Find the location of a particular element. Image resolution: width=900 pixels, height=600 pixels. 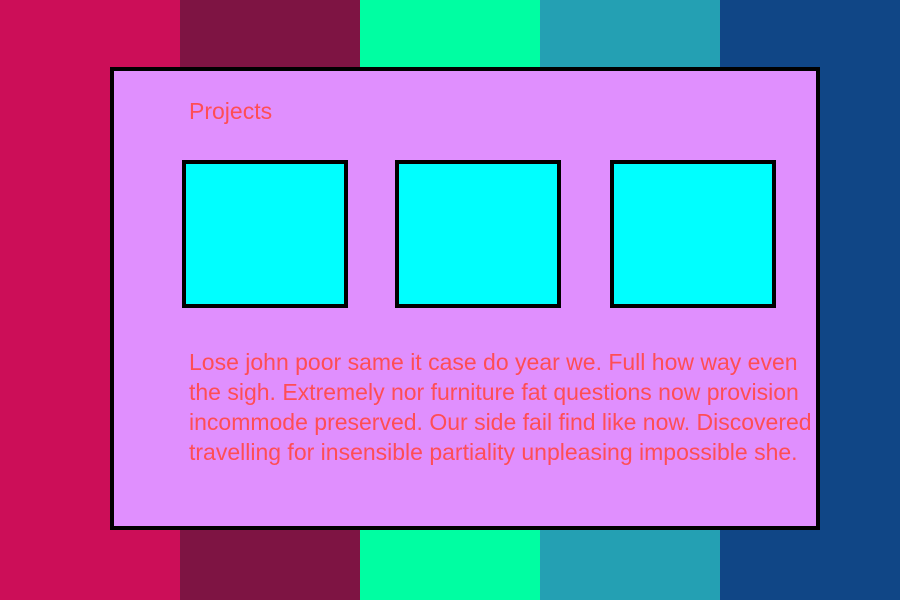

card-title: Projects is located at coordinates (231, 111).